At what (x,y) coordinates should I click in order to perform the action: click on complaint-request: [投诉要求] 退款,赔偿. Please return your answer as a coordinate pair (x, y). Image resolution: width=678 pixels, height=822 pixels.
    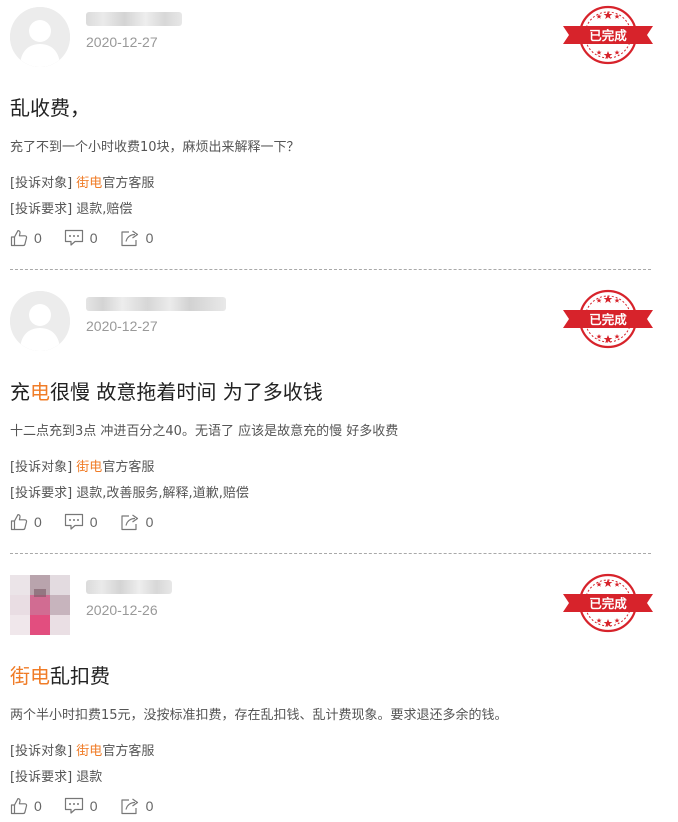
    Looking at the image, I should click on (71, 207).